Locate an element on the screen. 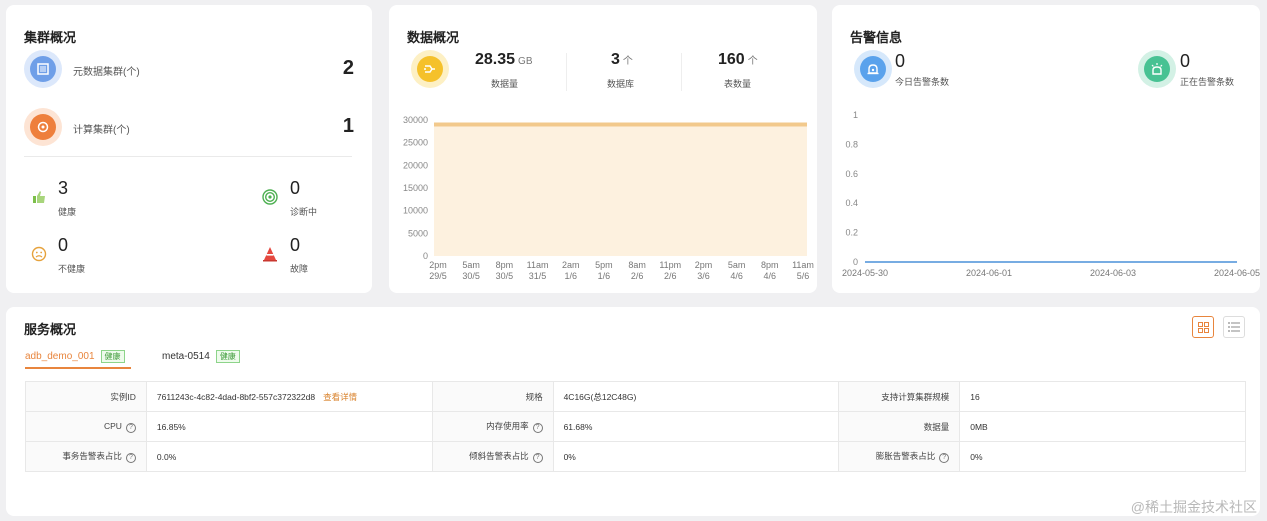  x-tick-label: 2pm 29/5 is located at coordinates (438, 270).